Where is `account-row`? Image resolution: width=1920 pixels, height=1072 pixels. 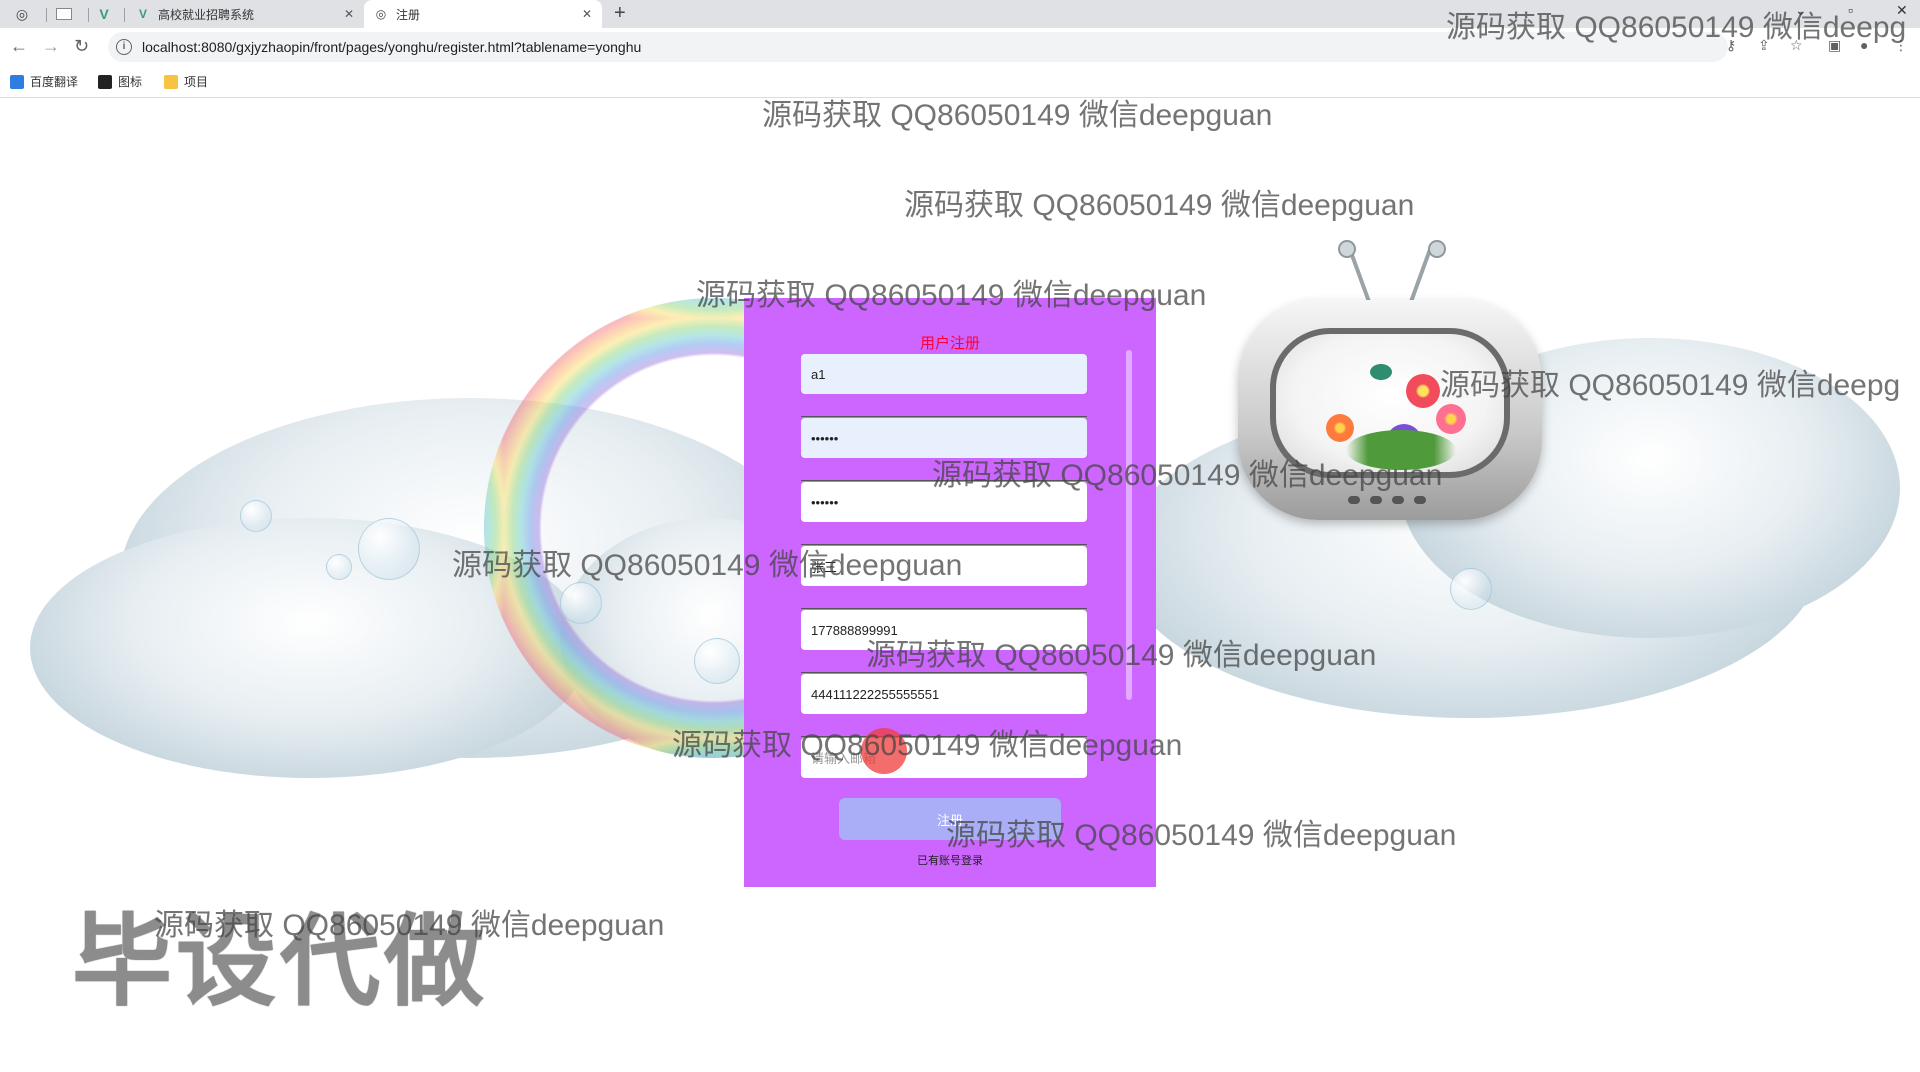 account-row is located at coordinates (944, 385).